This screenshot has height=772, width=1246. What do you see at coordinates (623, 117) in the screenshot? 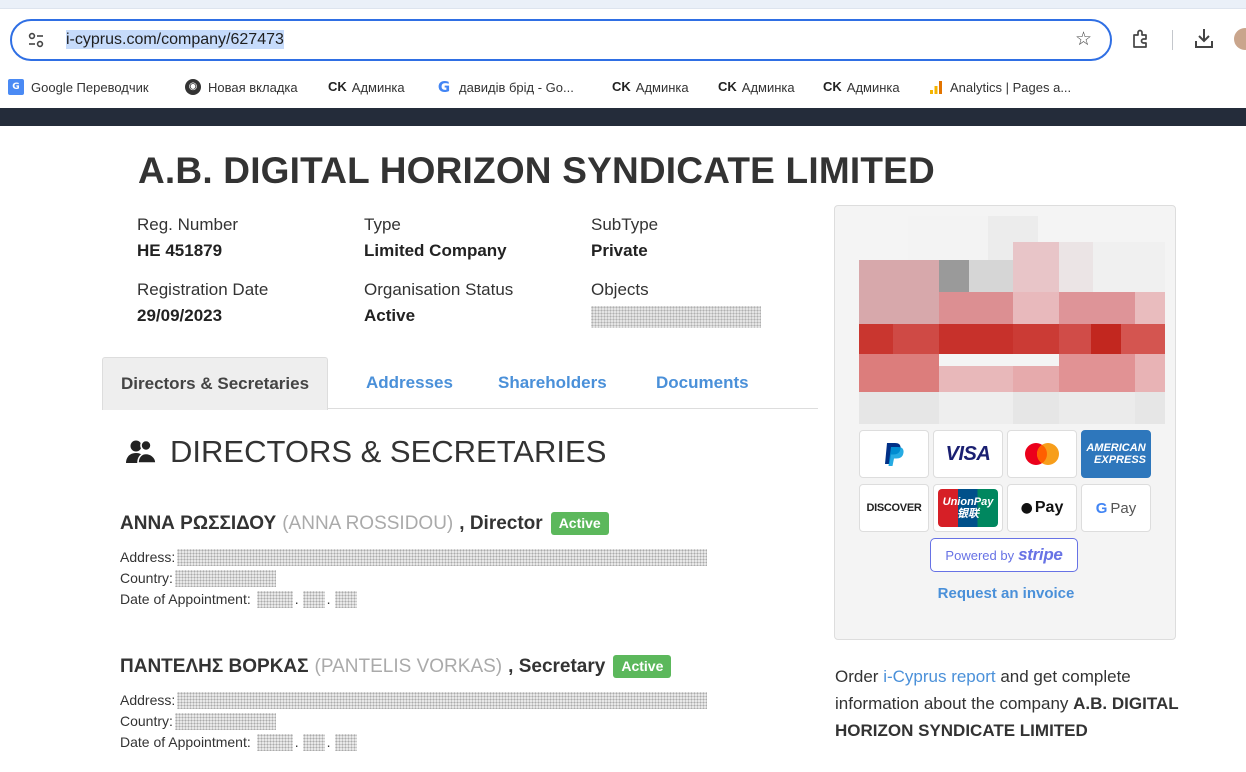
I see `site-header-bar` at bounding box center [623, 117].